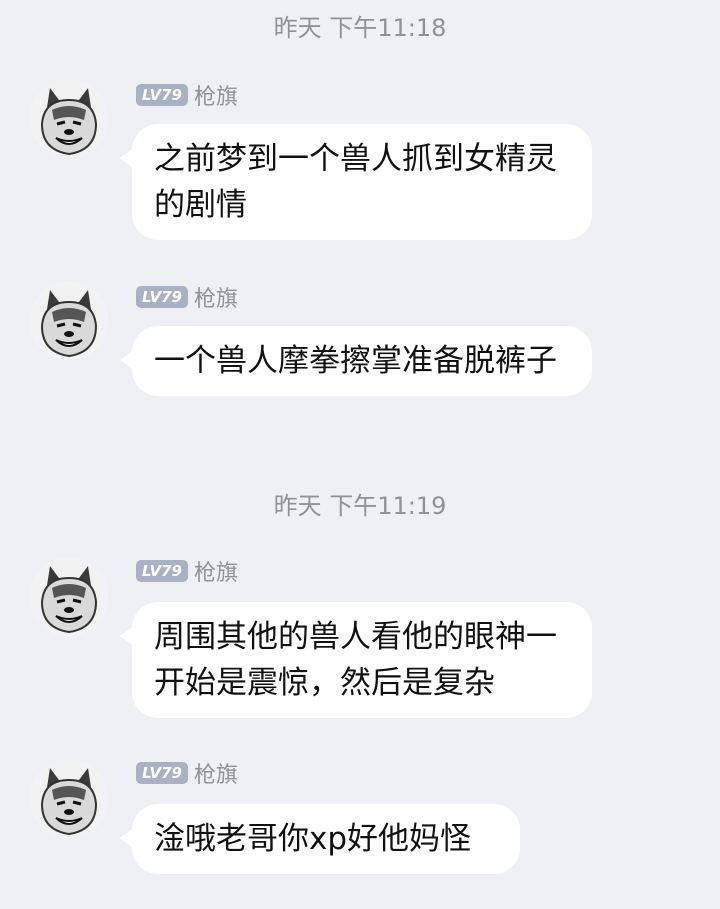 The image size is (720, 909). Describe the element at coordinates (360, 28) in the screenshot. I see `timestamp: 昨天 下午11:18` at that location.